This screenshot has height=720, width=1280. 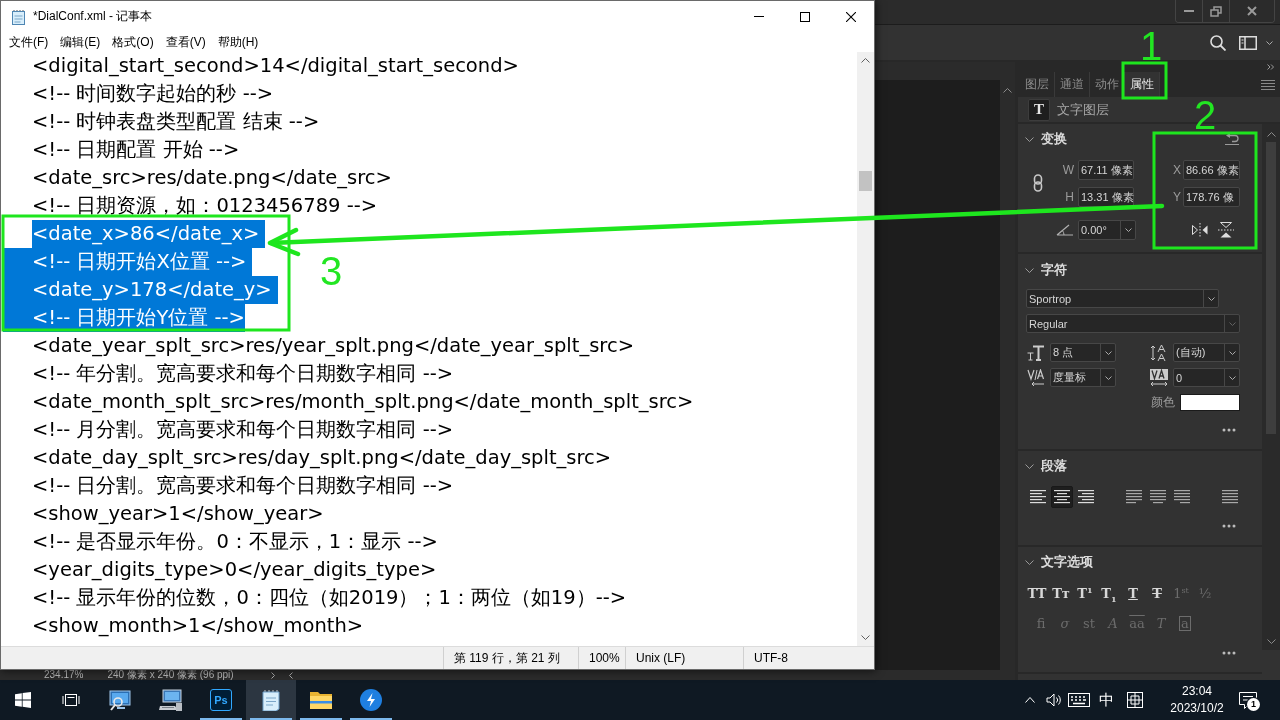 I want to click on flip-vertical-icon, so click(x=1226, y=229).